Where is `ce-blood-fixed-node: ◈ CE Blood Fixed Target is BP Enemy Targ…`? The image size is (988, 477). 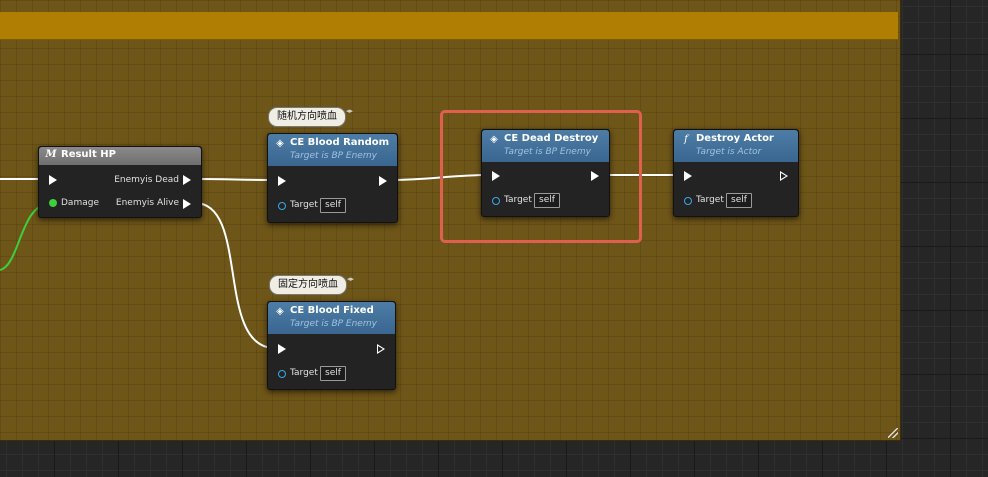
ce-blood-fixed-node: ◈ CE Blood Fixed Target is BP Enemy Targ… is located at coordinates (331, 345).